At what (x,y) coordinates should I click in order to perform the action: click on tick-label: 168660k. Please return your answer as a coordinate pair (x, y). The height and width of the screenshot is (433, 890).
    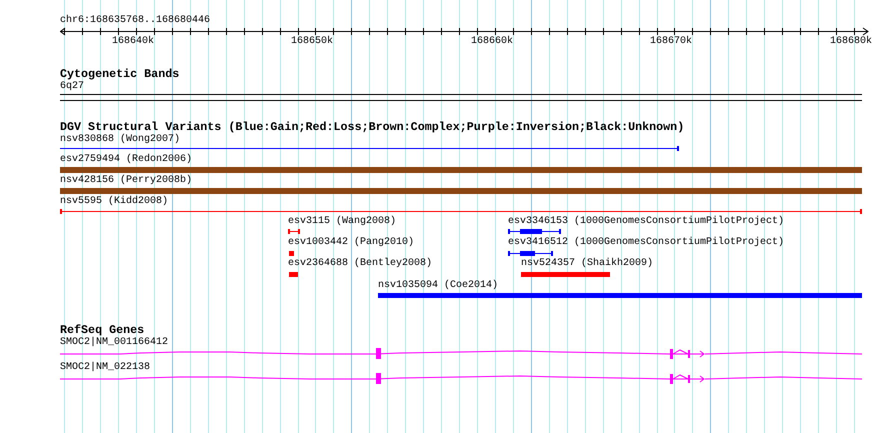
    Looking at the image, I should click on (492, 42).